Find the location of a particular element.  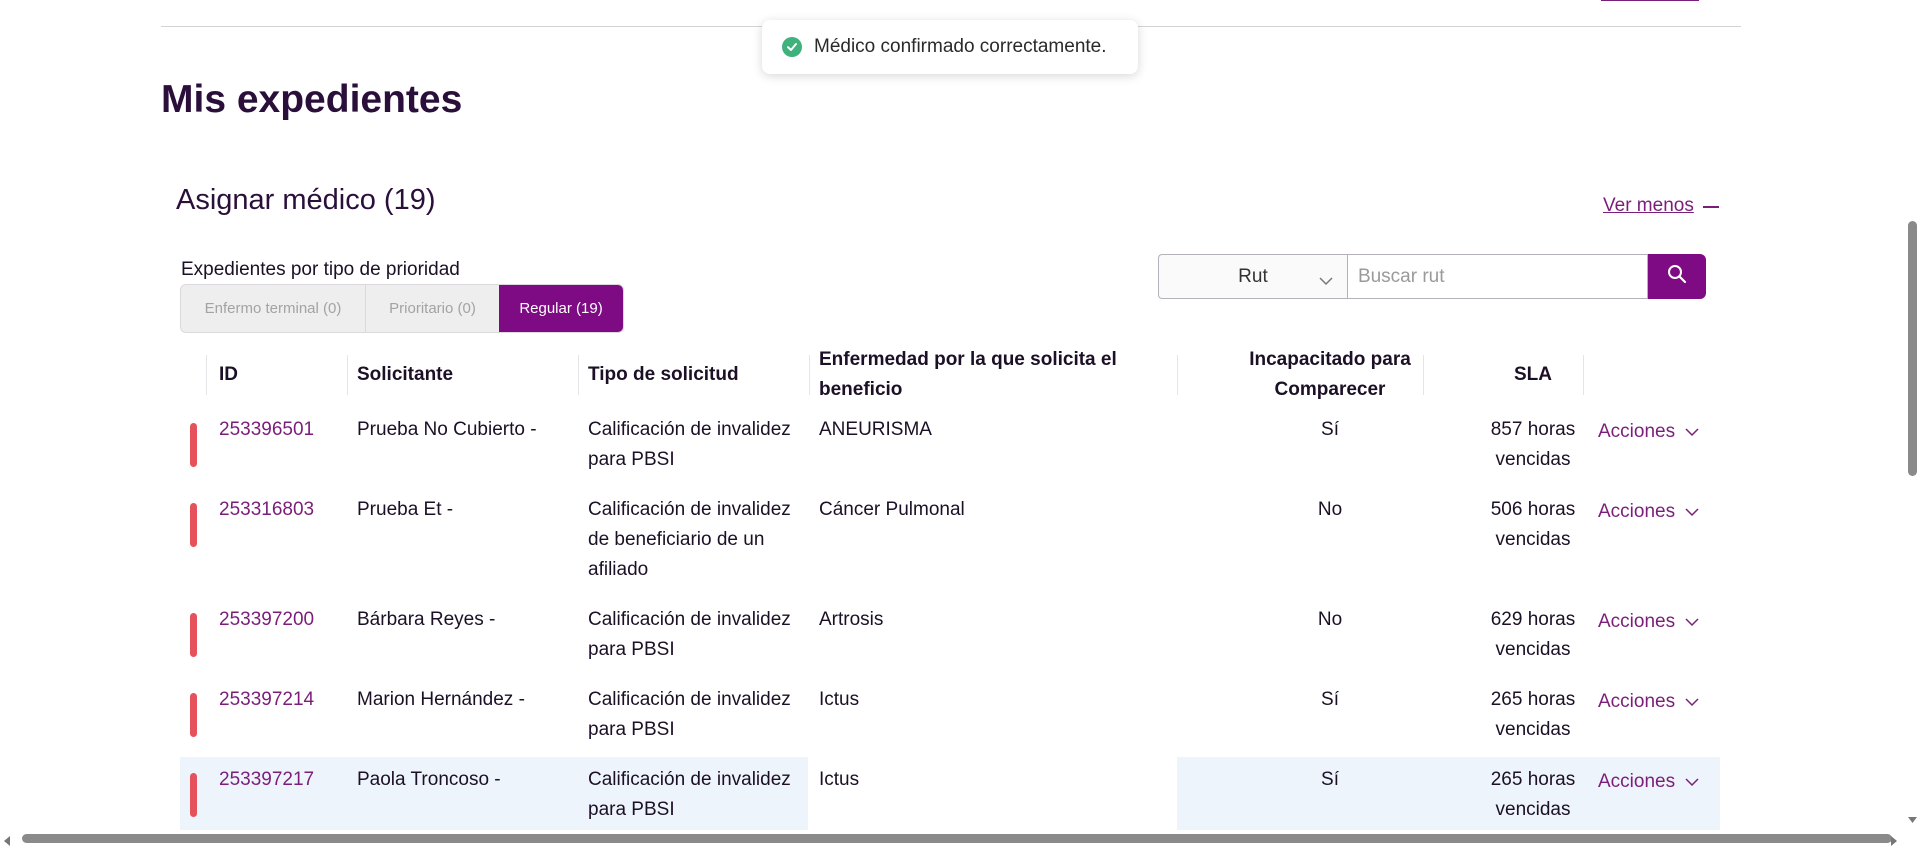

row-sla: 629 horas vencidas is located at coordinates (1533, 634).